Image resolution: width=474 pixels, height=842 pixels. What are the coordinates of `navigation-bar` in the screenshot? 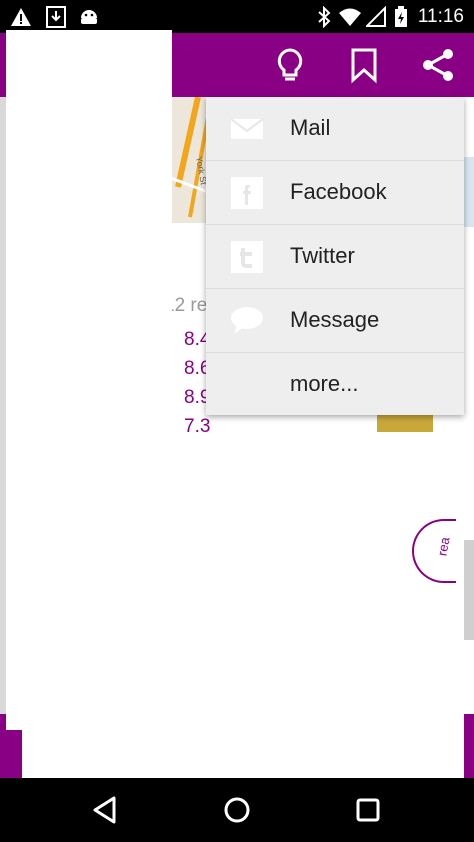 It's located at (237, 810).